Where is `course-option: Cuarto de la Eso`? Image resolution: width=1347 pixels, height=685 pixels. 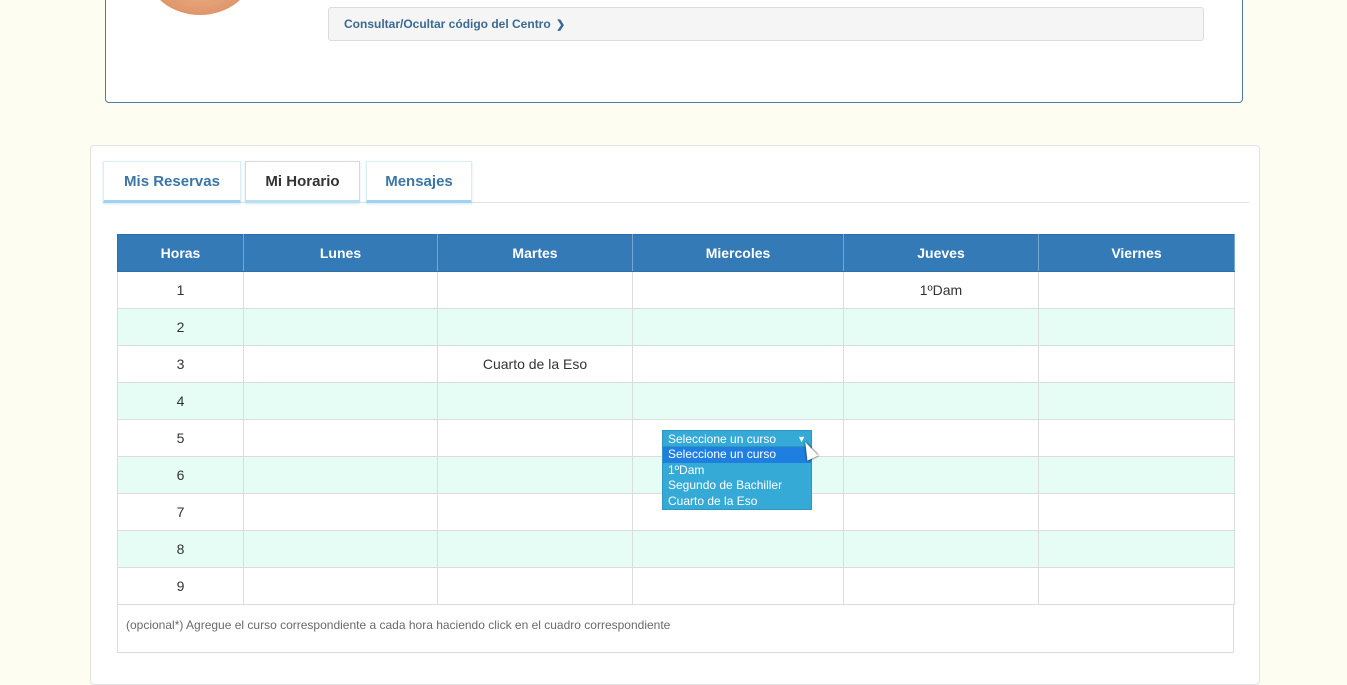
course-option: Cuarto de la Eso is located at coordinates (737, 502).